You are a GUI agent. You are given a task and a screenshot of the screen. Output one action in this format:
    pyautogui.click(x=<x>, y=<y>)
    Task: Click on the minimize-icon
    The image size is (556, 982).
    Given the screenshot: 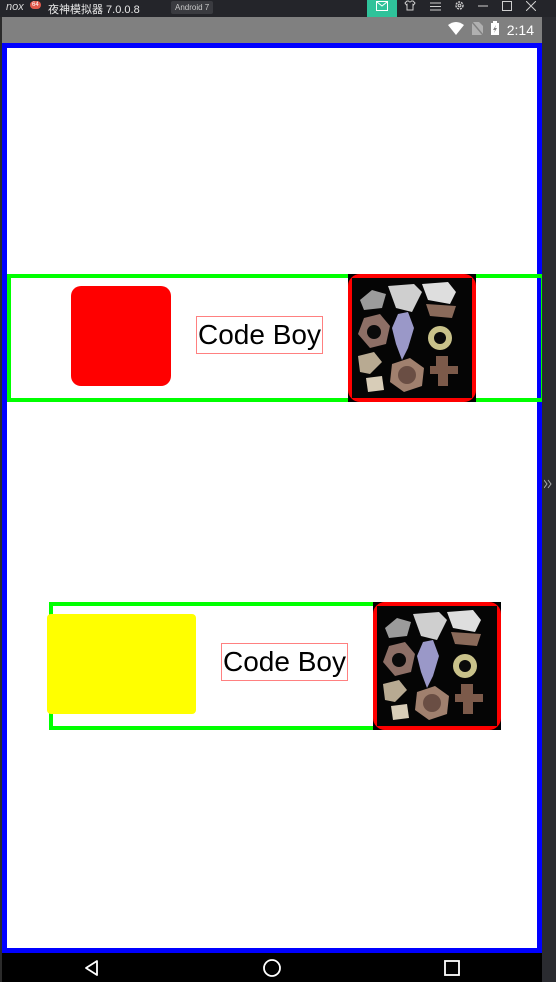 What is the action you would take?
    pyautogui.click(x=483, y=8)
    